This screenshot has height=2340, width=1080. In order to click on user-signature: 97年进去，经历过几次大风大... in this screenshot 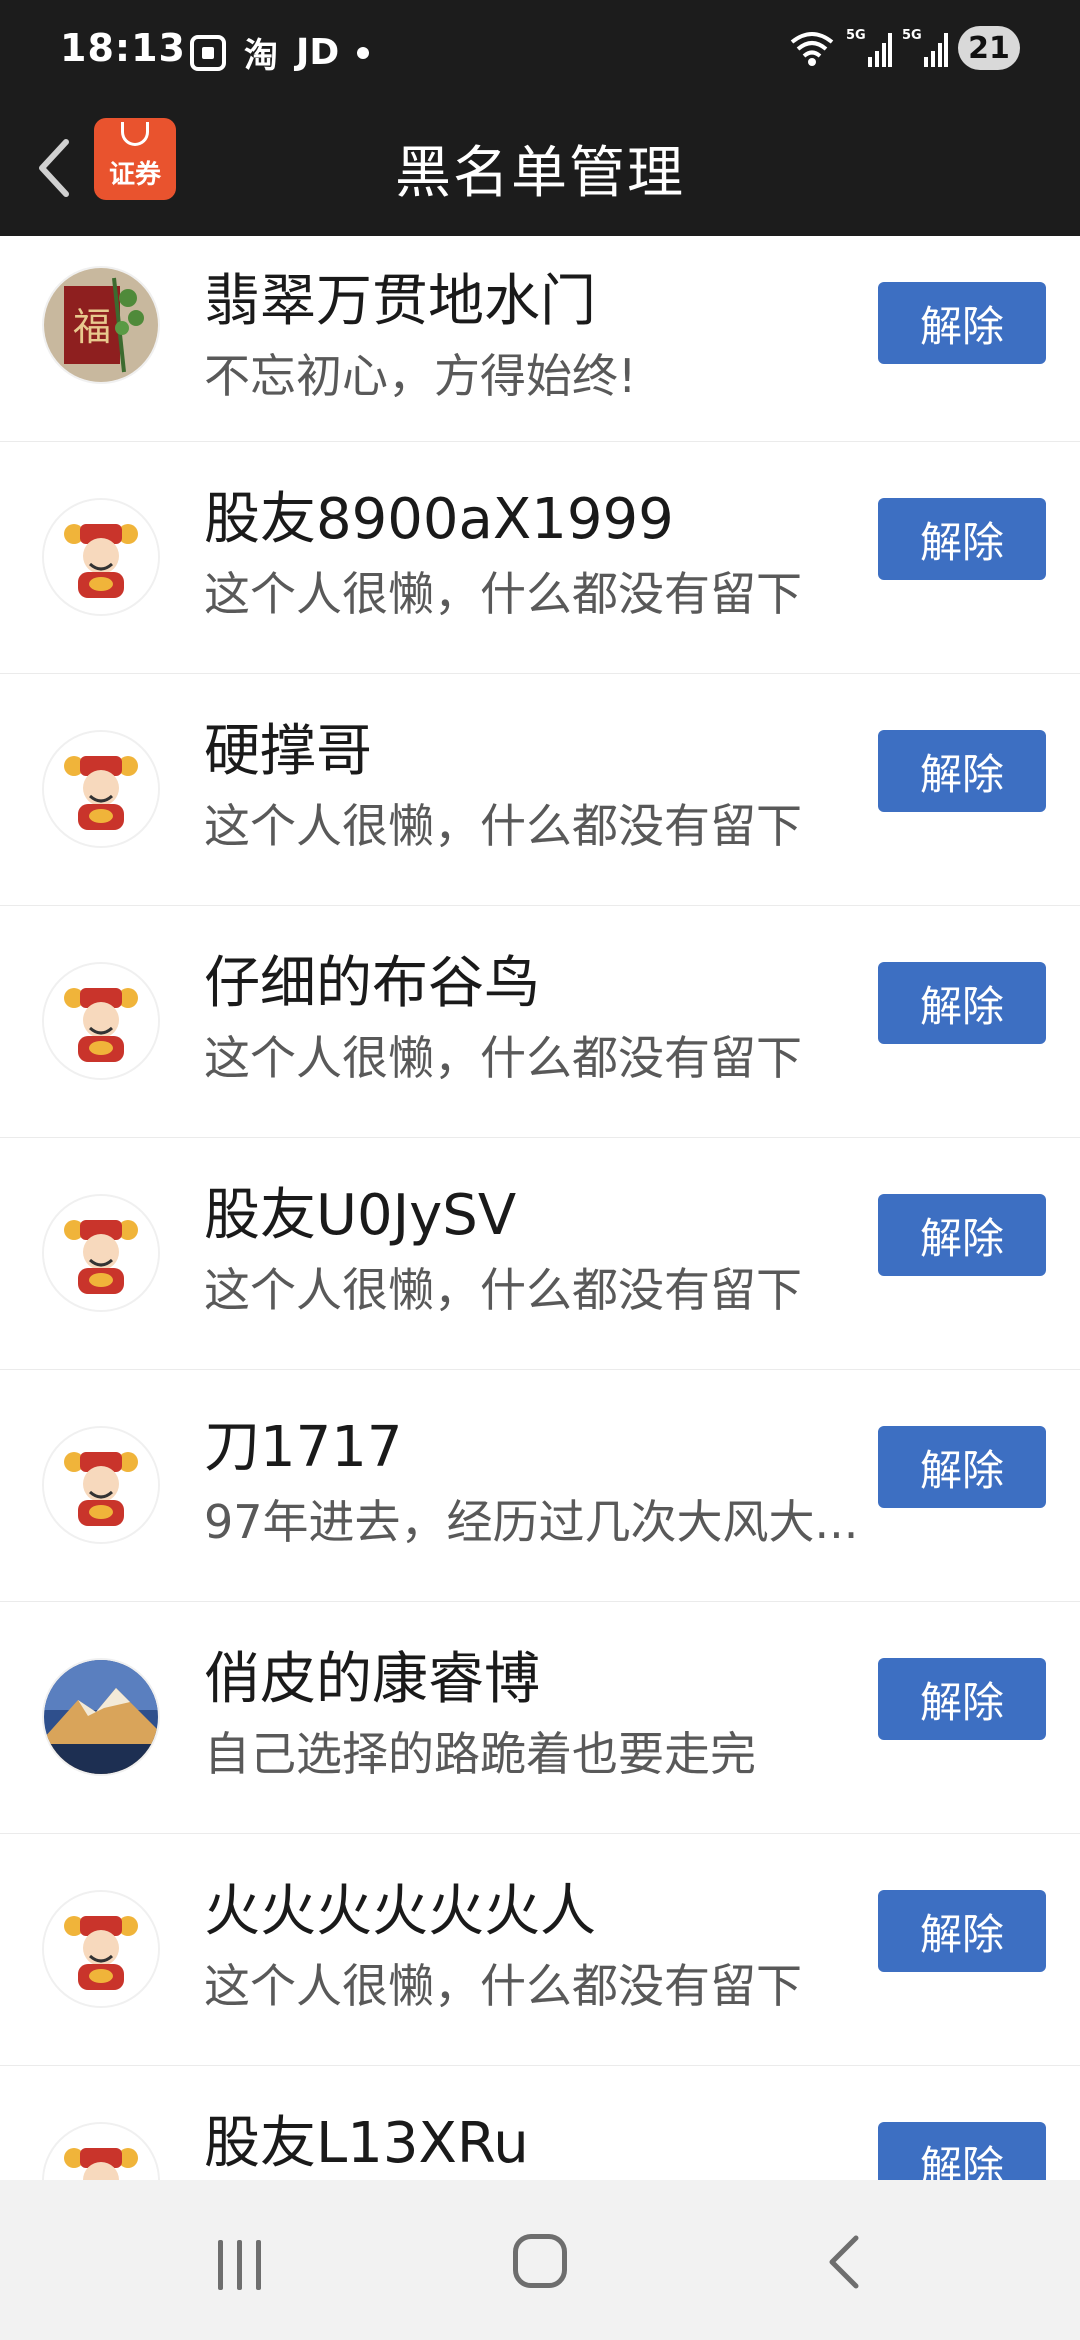, I will do `click(531, 1522)`.